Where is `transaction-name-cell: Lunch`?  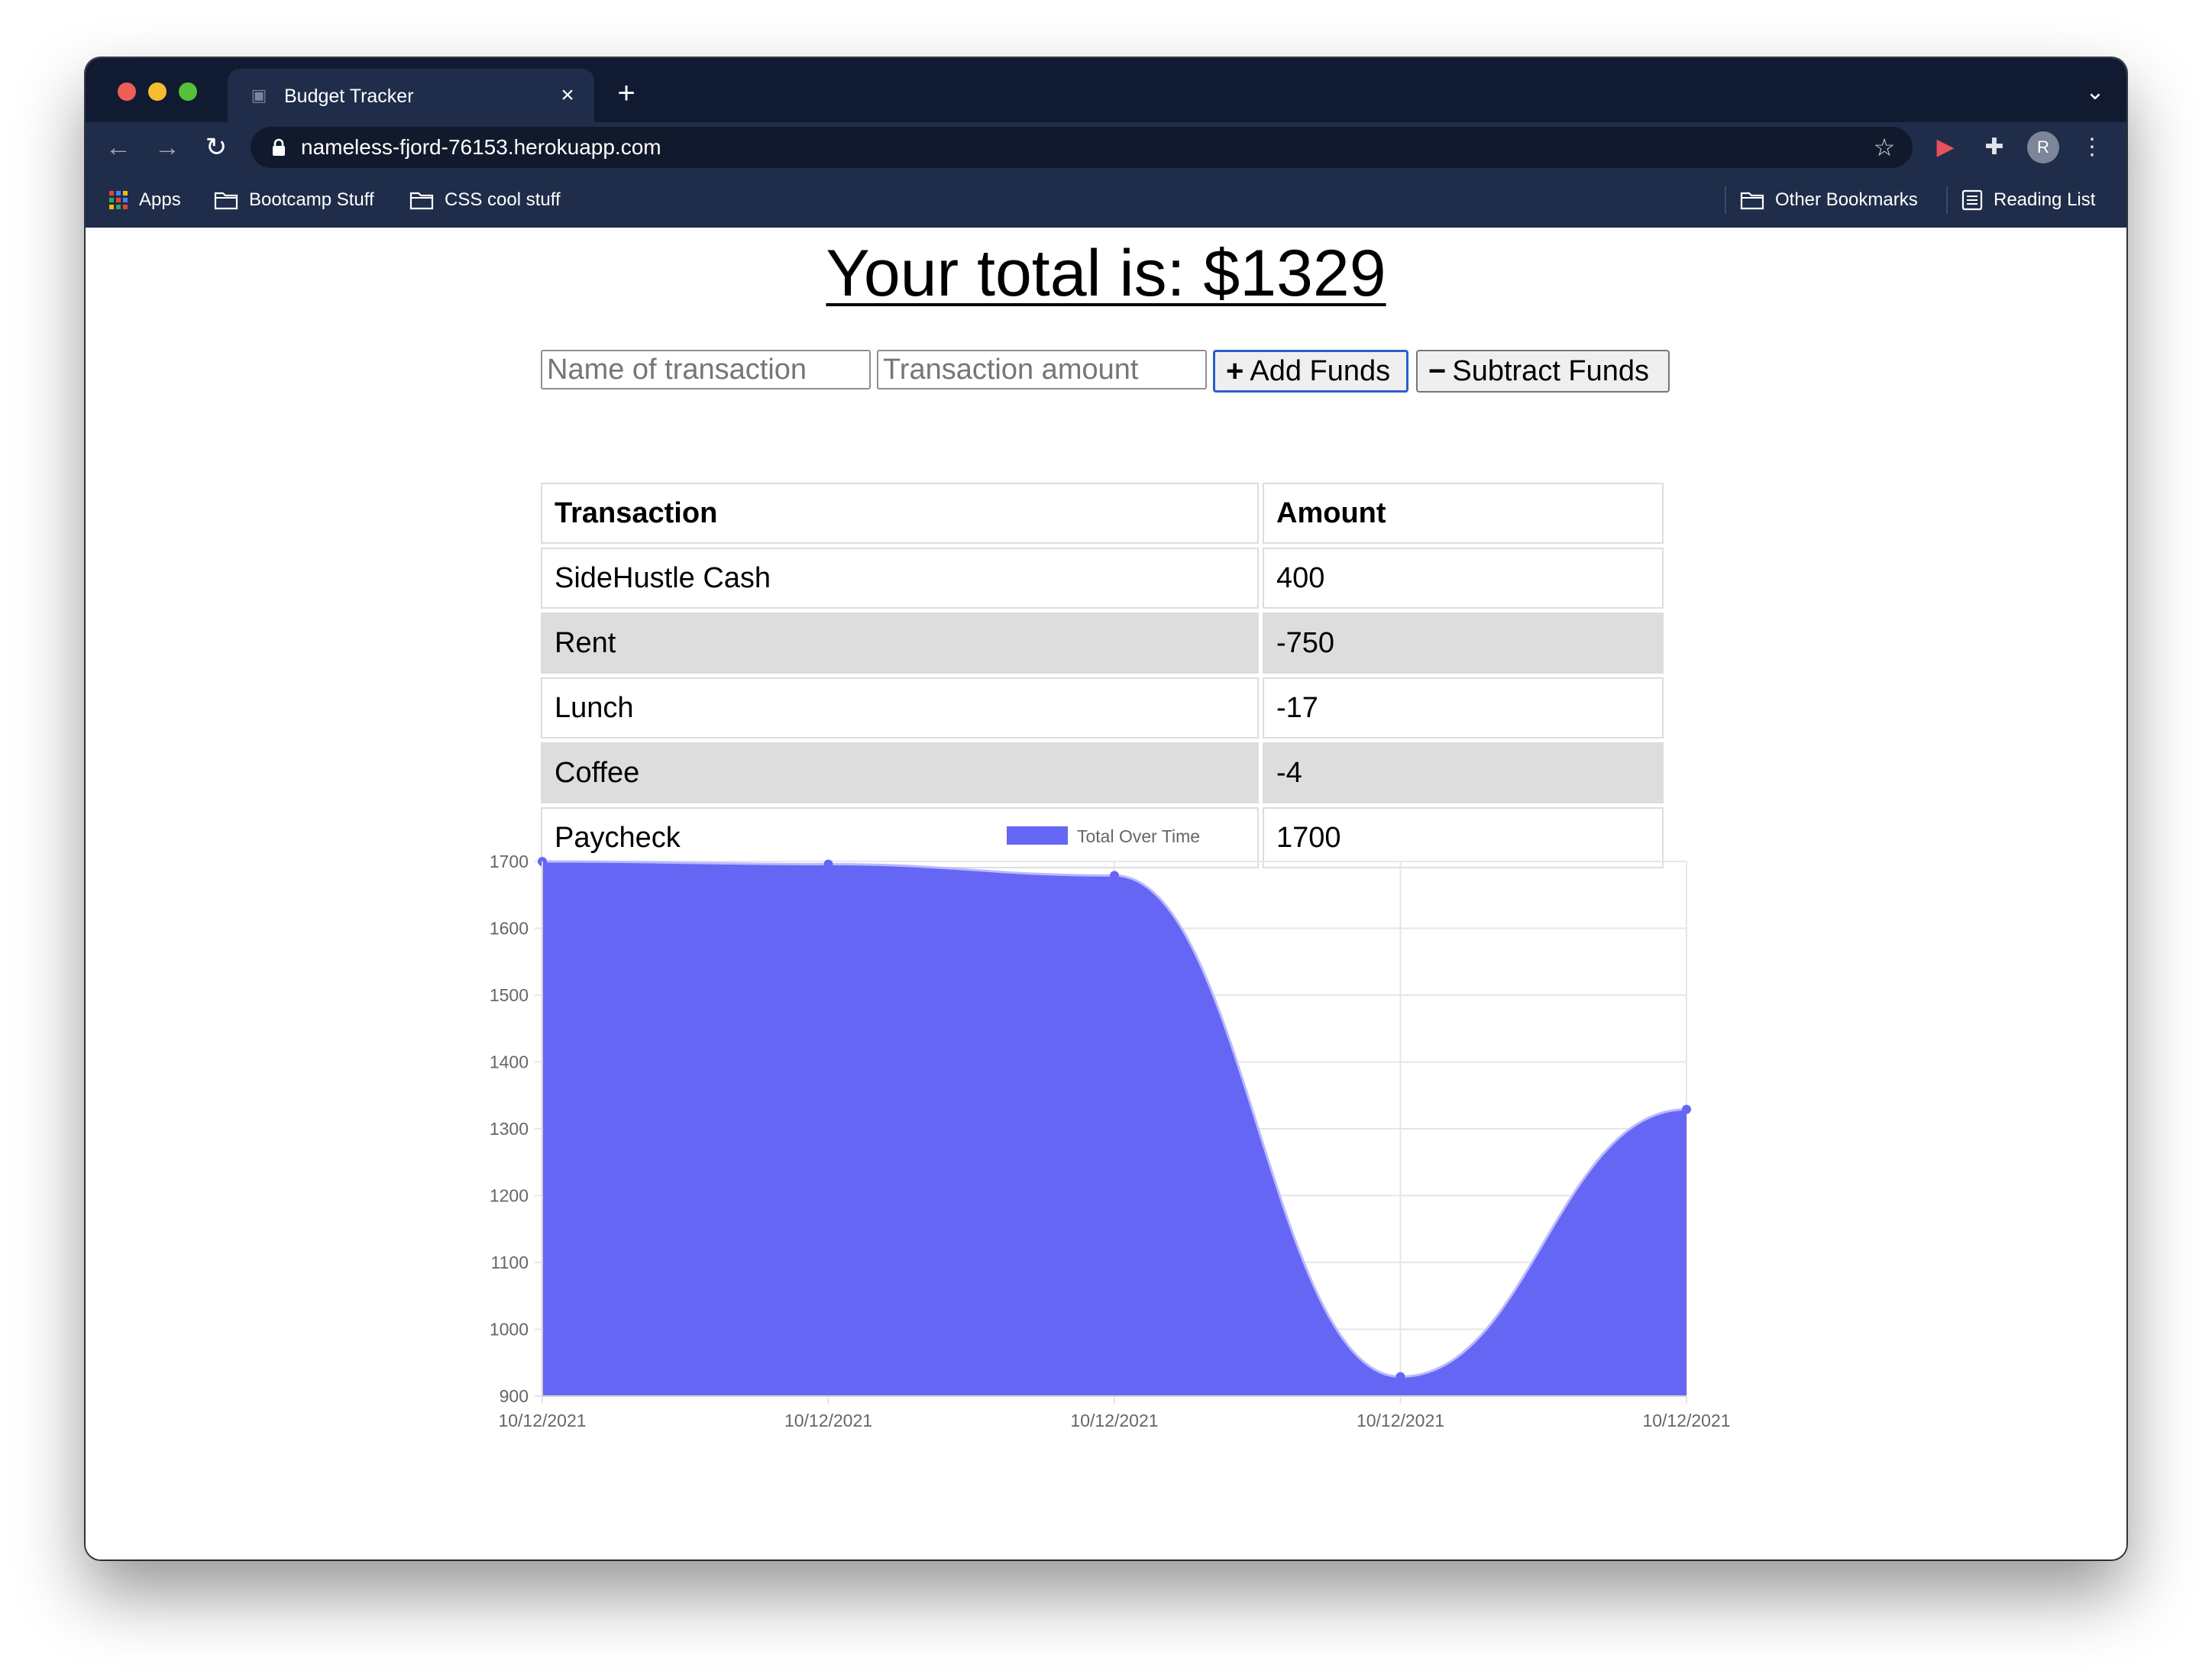
transaction-name-cell: Lunch is located at coordinates (900, 708).